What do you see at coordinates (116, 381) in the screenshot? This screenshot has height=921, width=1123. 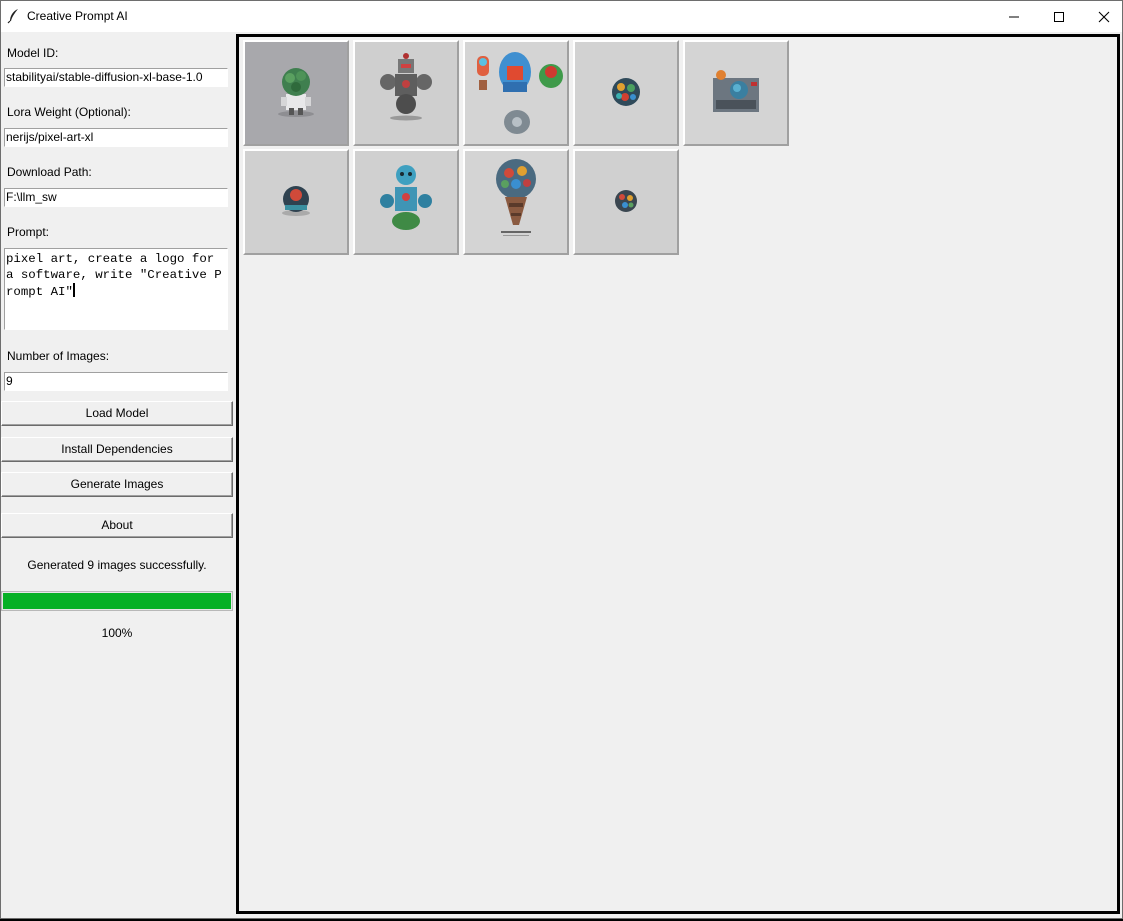 I see `num-images-input: 9` at bounding box center [116, 381].